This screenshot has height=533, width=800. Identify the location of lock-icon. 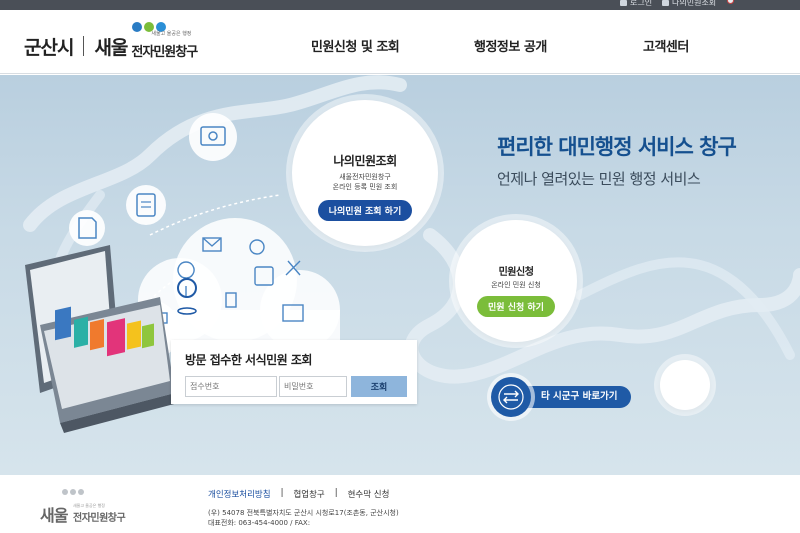
(623, 3).